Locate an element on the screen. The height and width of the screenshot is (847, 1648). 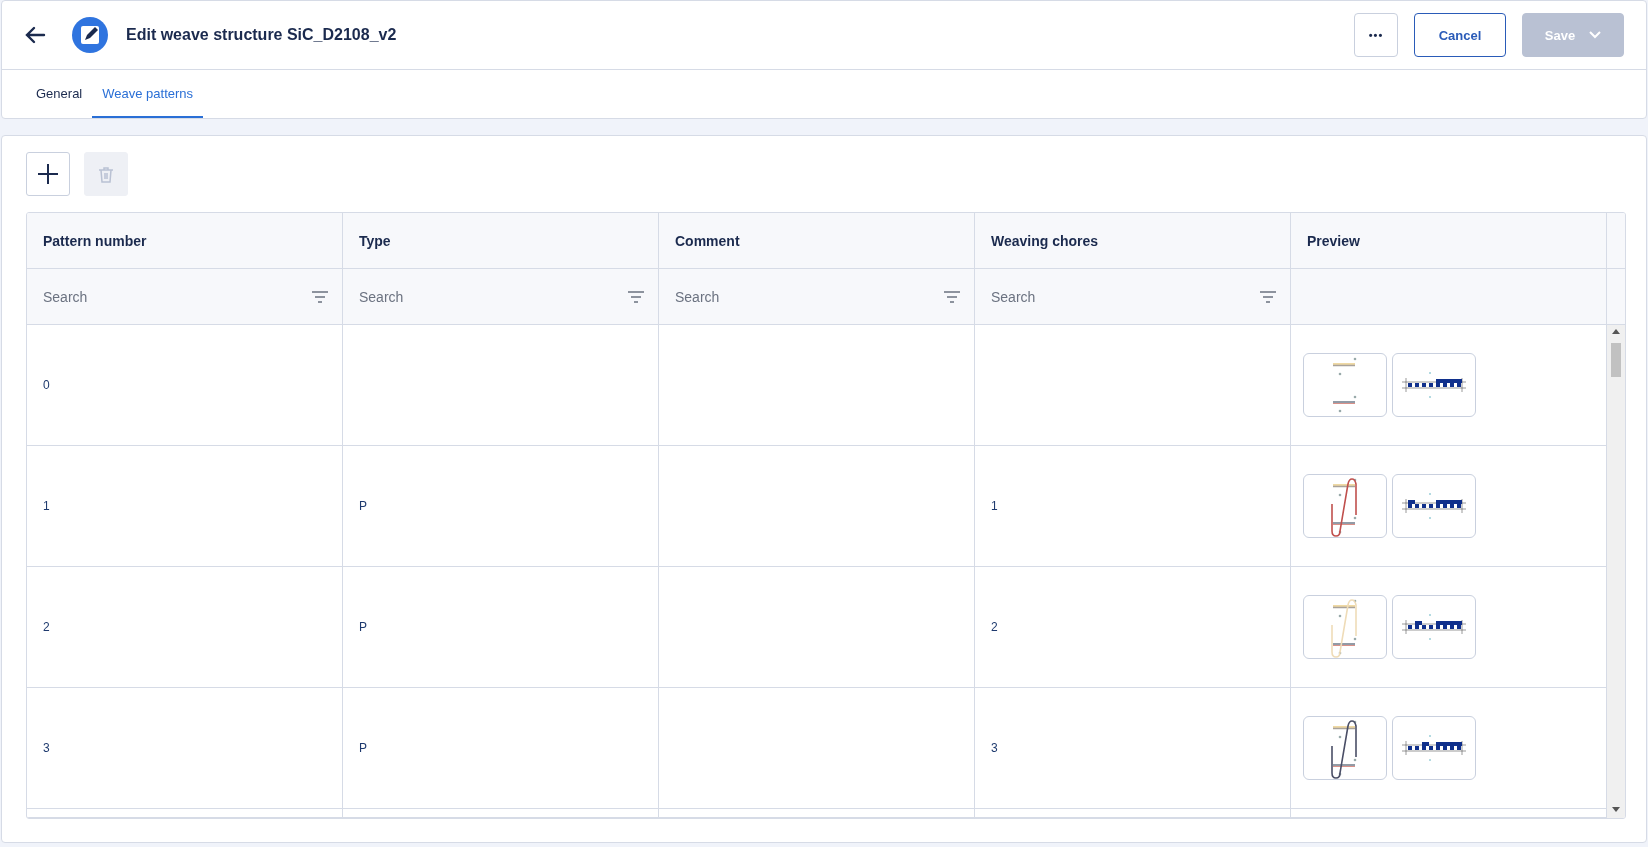
column-header: Type is located at coordinates (501, 241).